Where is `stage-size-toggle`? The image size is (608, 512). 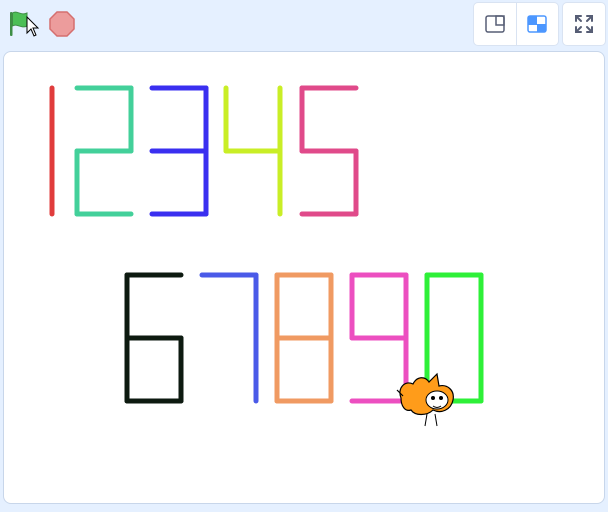
stage-size-toggle is located at coordinates (516, 24).